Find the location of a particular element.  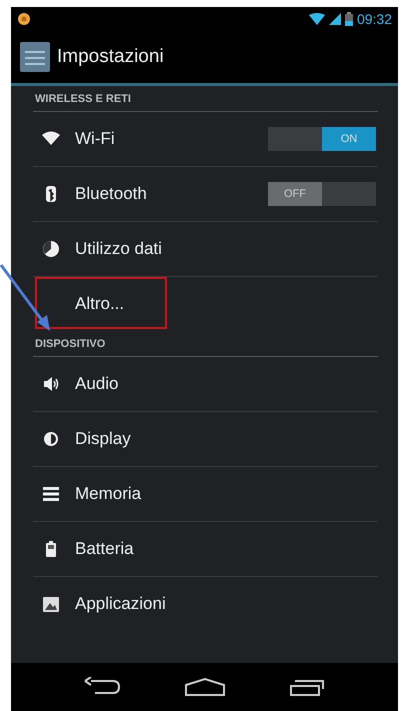

speaker-icon is located at coordinates (51, 384).